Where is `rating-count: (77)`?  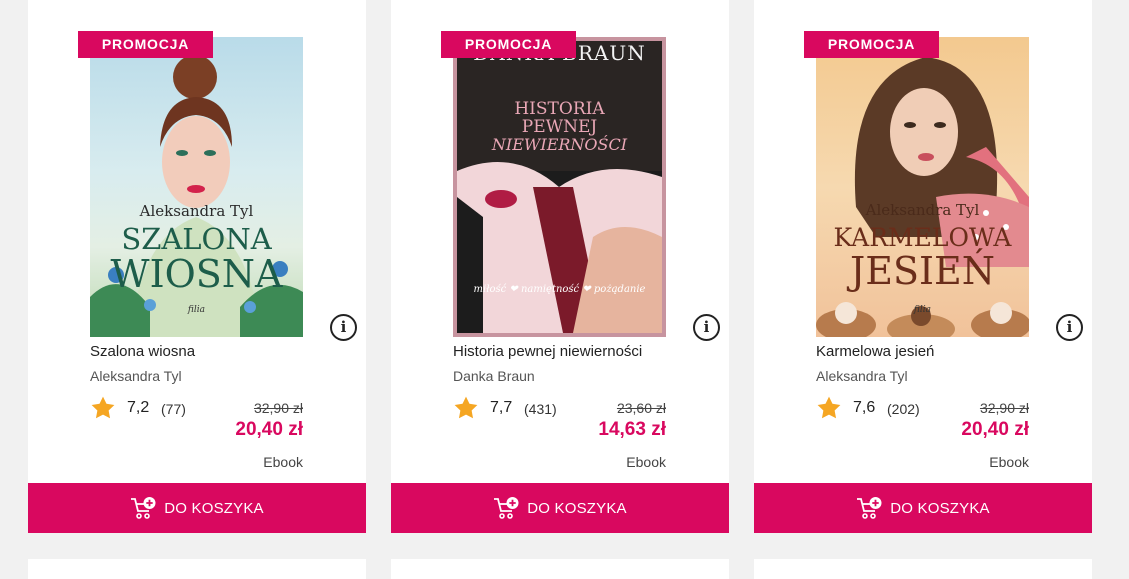
rating-count: (77) is located at coordinates (173, 409).